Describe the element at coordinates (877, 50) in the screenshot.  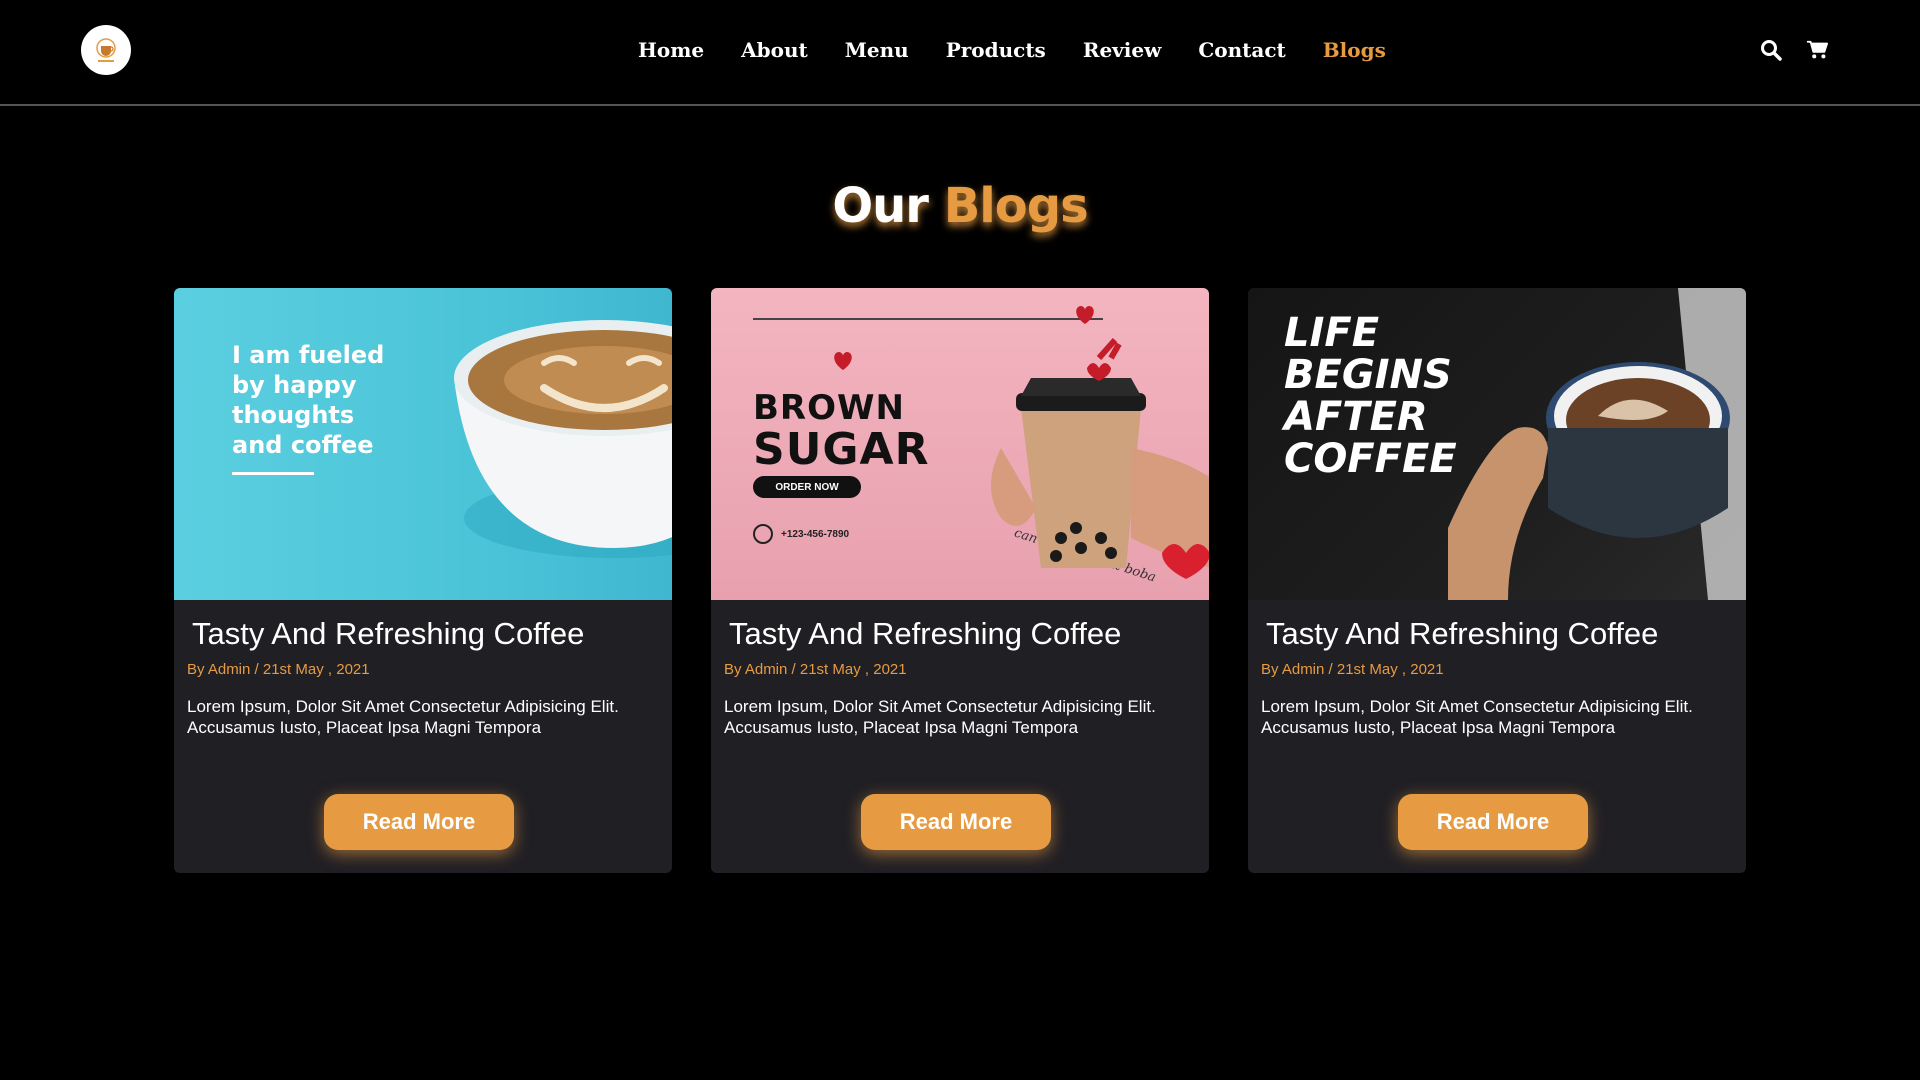
I see `nav-menu: Menu` at that location.